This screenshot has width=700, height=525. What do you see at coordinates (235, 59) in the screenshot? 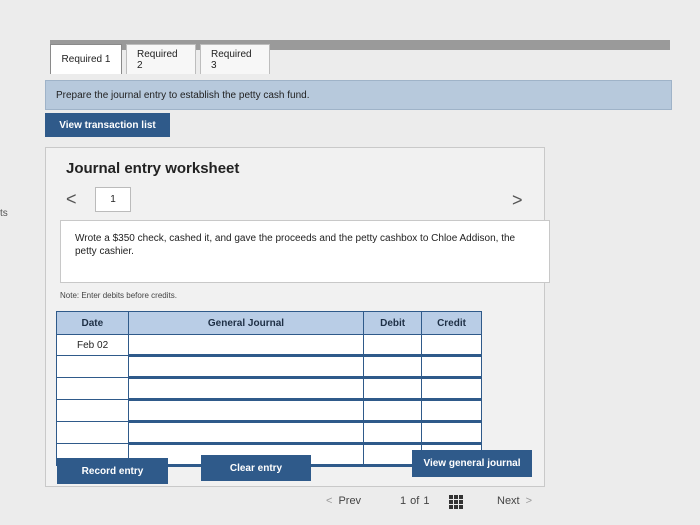
I see `tab-required-3: Required 3` at bounding box center [235, 59].